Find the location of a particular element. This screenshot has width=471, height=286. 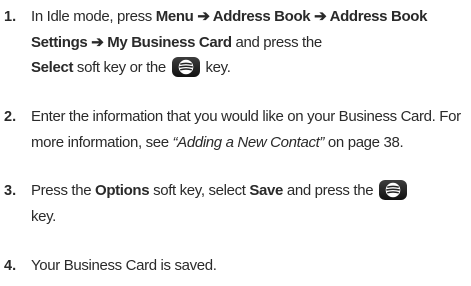

step-number: 4. is located at coordinates (10, 266).